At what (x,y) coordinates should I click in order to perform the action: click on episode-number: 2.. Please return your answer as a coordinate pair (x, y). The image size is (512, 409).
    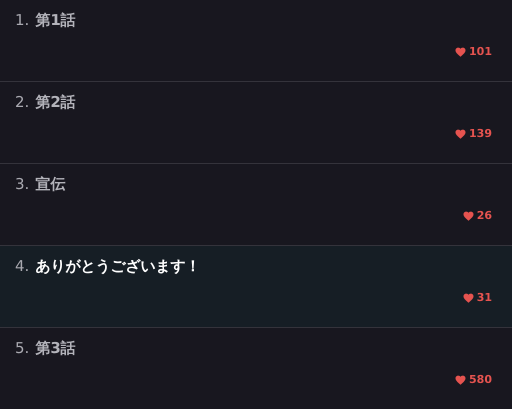
    Looking at the image, I should click on (22, 102).